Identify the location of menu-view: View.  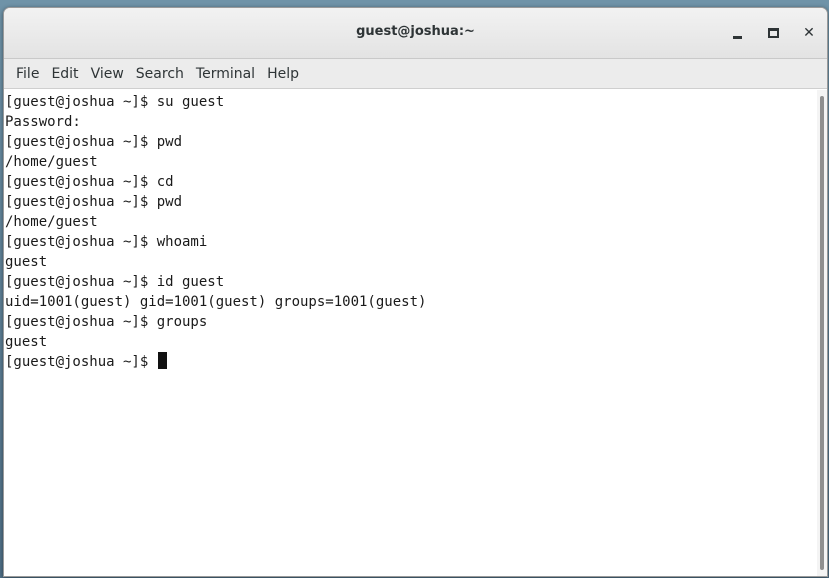
(107, 74).